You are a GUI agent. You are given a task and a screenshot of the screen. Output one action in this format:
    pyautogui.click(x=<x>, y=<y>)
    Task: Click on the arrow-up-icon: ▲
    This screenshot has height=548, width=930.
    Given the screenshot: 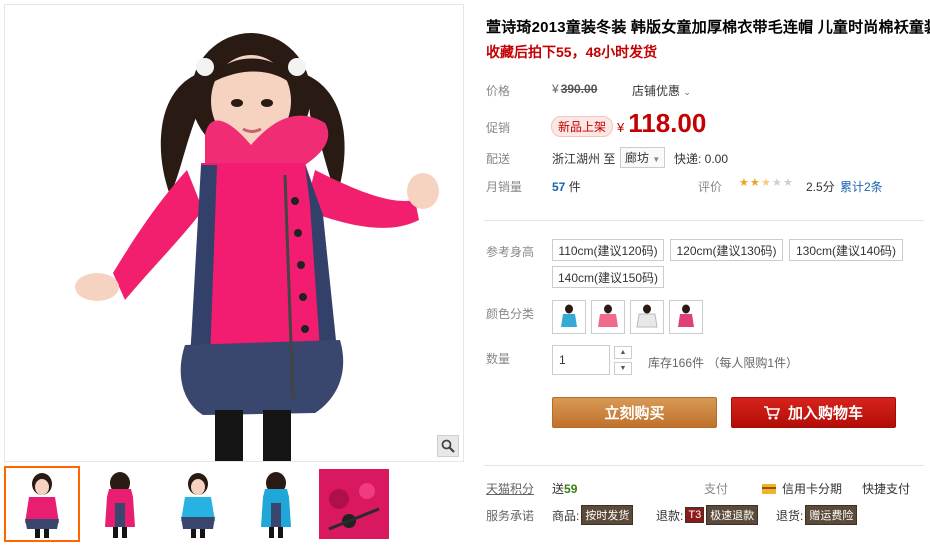 What is the action you would take?
    pyautogui.click(x=623, y=352)
    